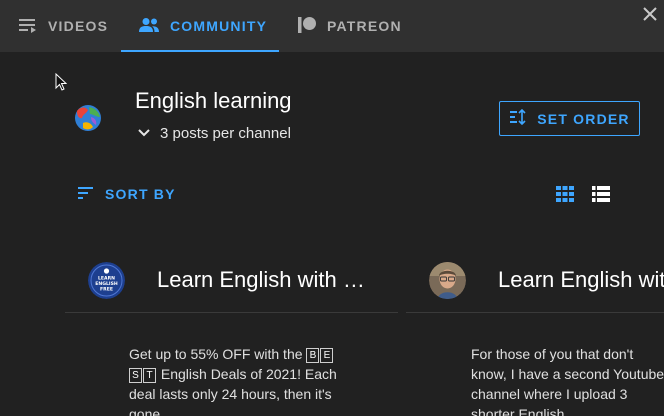  I want to click on close-button, so click(650, 14).